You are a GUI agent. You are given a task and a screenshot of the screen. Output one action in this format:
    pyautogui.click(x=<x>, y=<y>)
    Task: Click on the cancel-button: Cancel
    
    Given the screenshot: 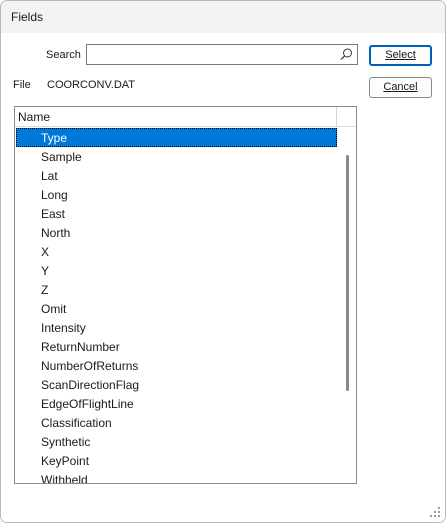 What is the action you would take?
    pyautogui.click(x=400, y=87)
    